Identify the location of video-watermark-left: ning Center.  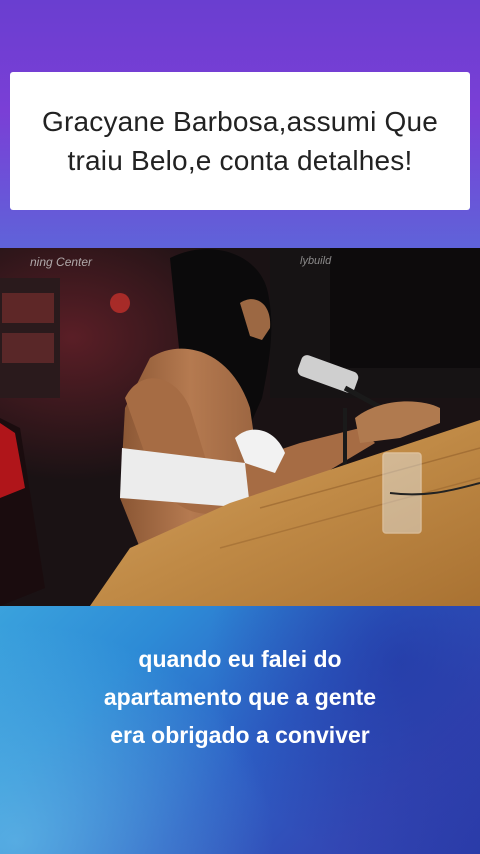
(61, 262).